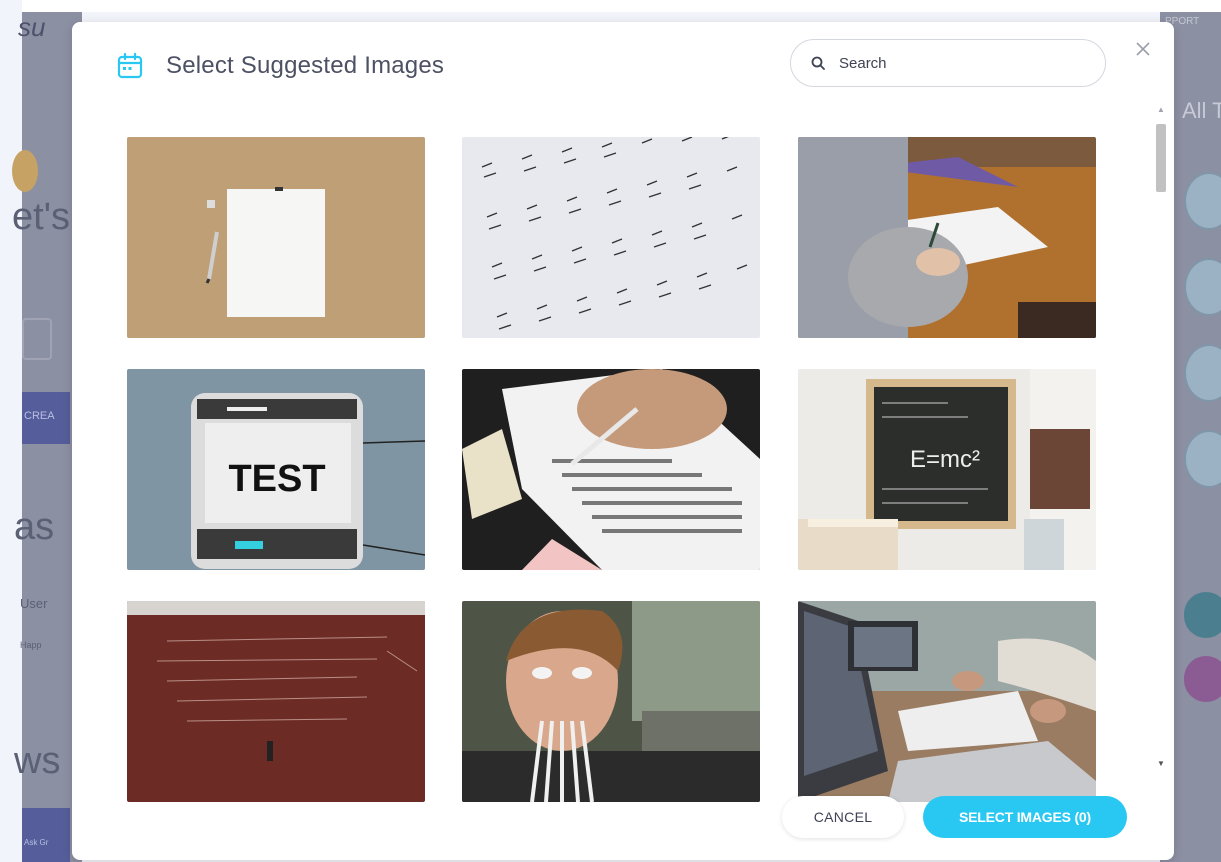 The image size is (1221, 862). What do you see at coordinates (1161, 438) in the screenshot?
I see `image-scrollbar: ▲ ▼` at bounding box center [1161, 438].